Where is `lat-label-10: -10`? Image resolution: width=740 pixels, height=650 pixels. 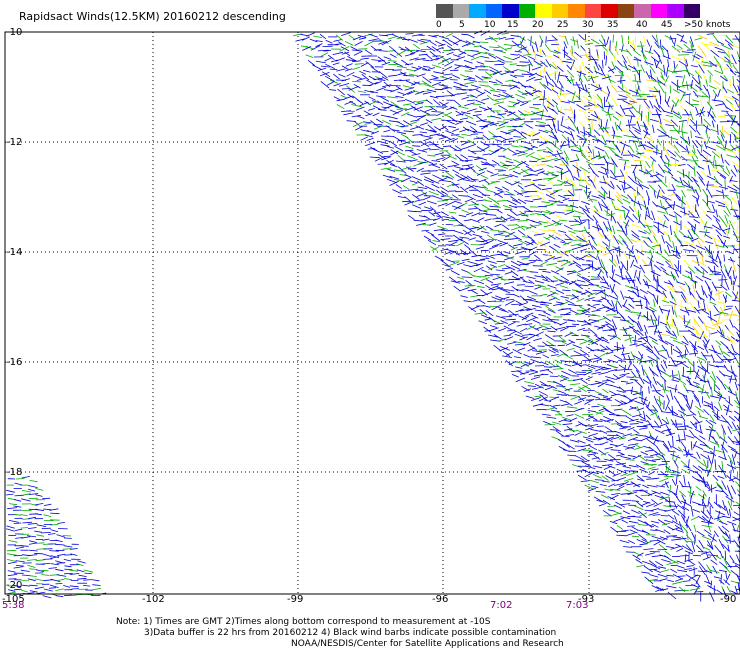 lat-label-10: -10 is located at coordinates (14, 32).